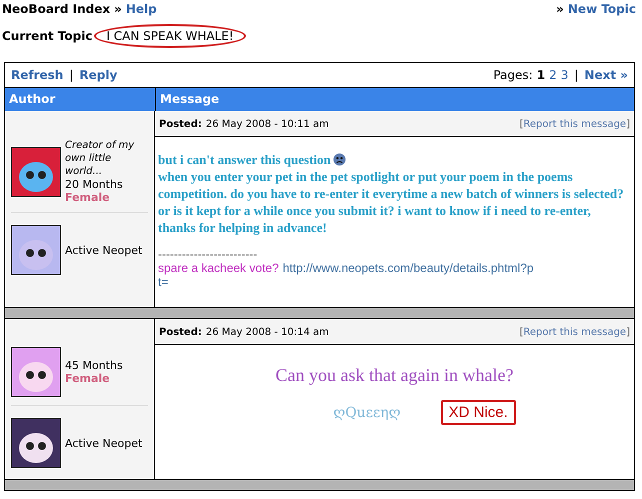  What do you see at coordinates (553, 75) in the screenshot?
I see `page-link: 2` at bounding box center [553, 75].